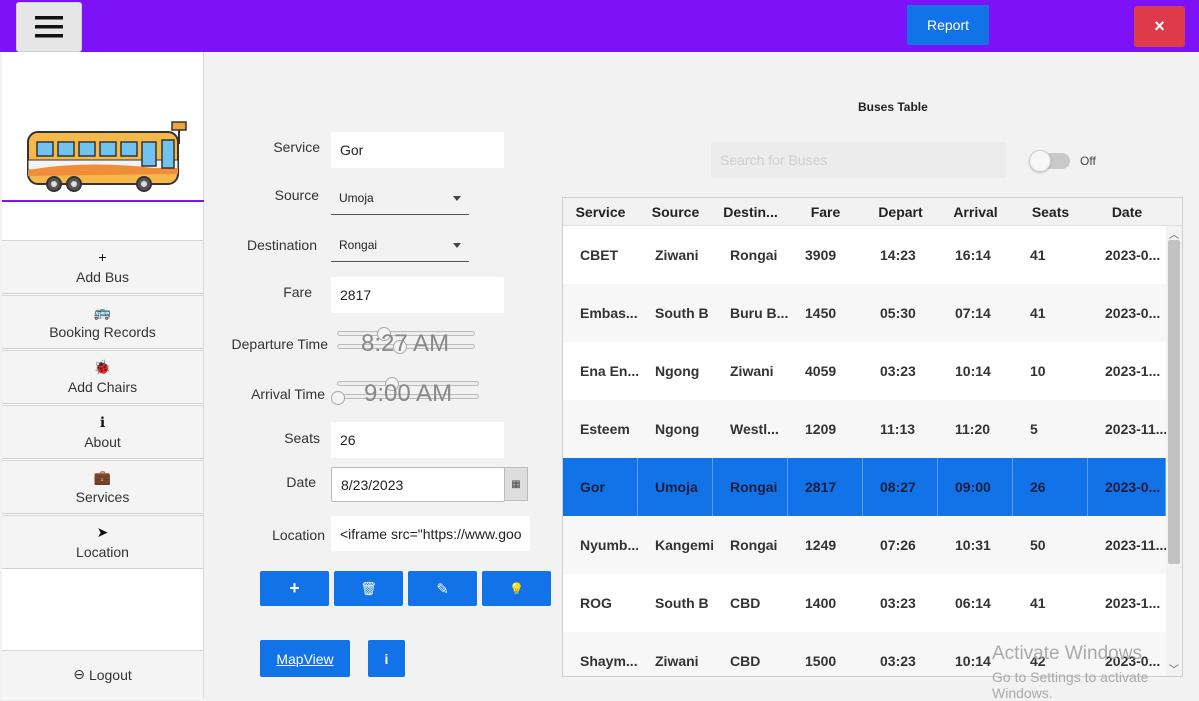  Describe the element at coordinates (1088, 161) in the screenshot. I see `toggle-label: Off` at that location.